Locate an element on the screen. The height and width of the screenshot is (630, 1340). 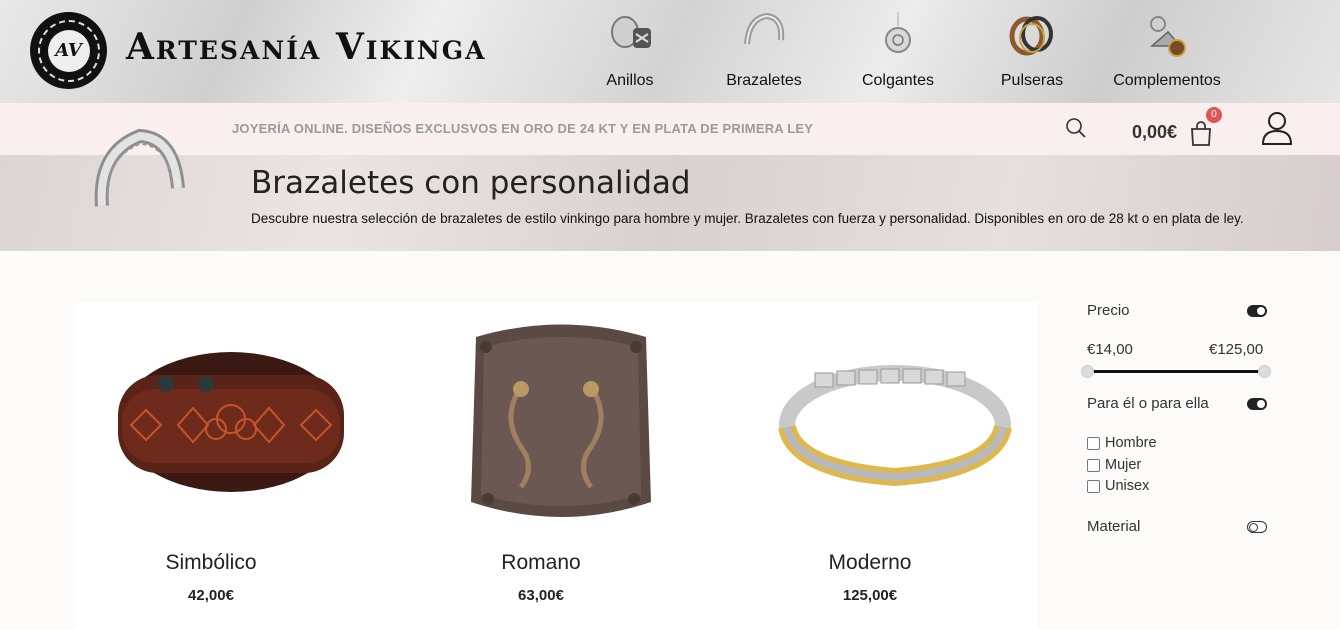
product-price: 63,00€ is located at coordinates (541, 595).